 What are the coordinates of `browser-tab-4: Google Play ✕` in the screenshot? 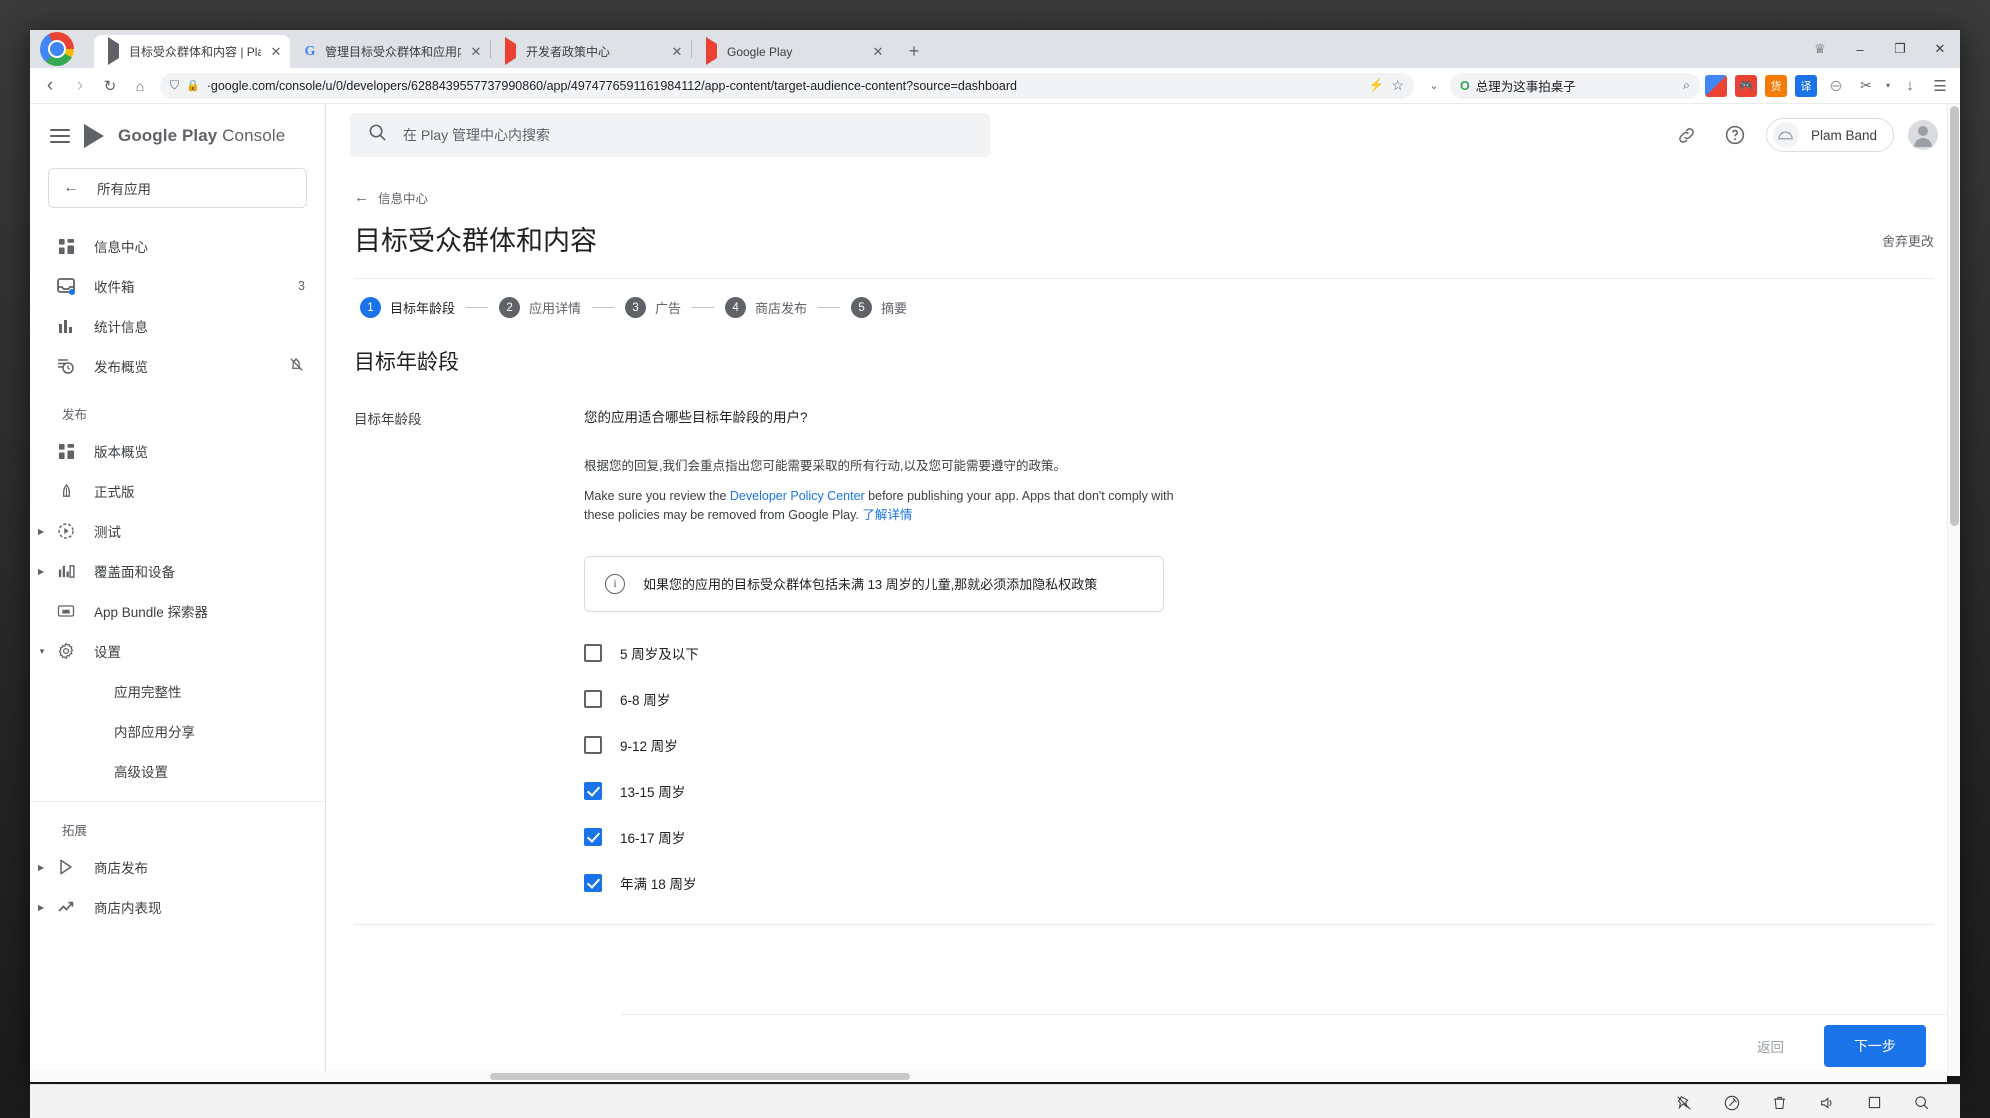 It's located at (792, 51).